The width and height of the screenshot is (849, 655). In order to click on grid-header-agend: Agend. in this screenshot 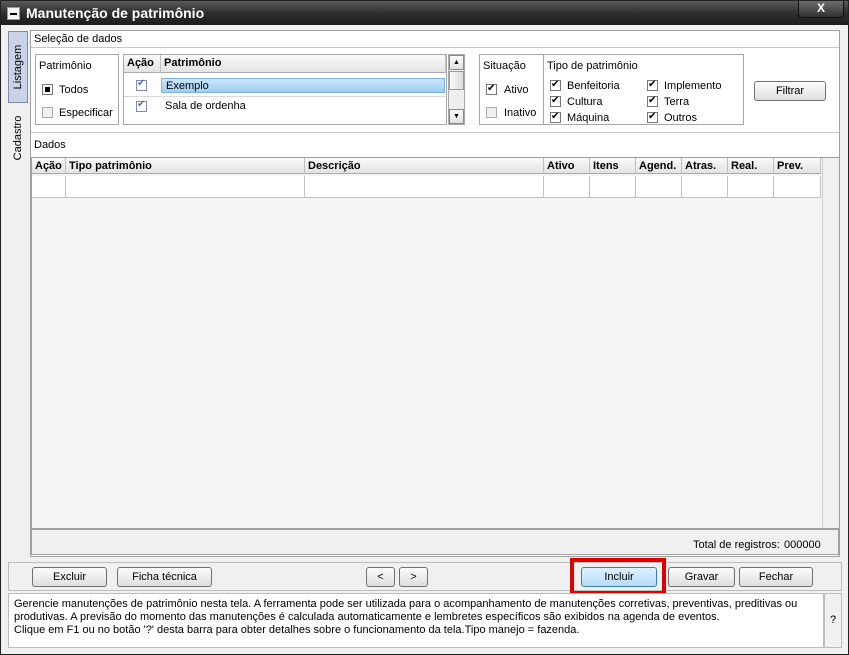, I will do `click(659, 166)`.